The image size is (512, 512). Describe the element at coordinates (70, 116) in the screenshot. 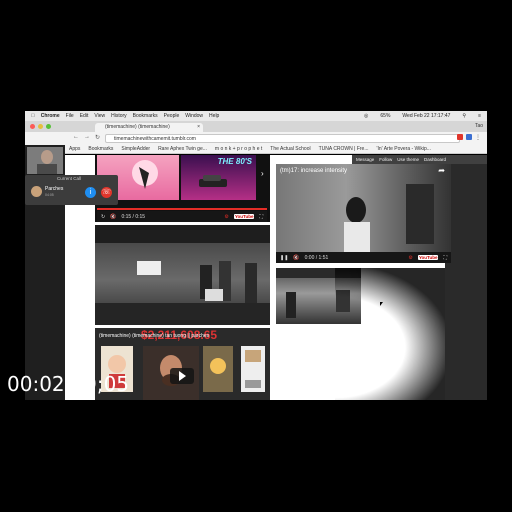

I see `menu-file: File` at that location.